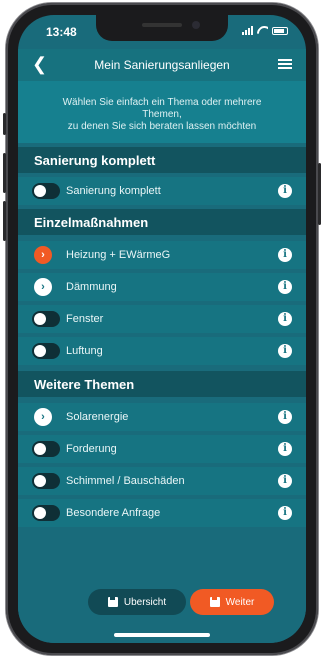 This screenshot has width=324, height=659. What do you see at coordinates (319, 194) in the screenshot?
I see `power-button` at bounding box center [319, 194].